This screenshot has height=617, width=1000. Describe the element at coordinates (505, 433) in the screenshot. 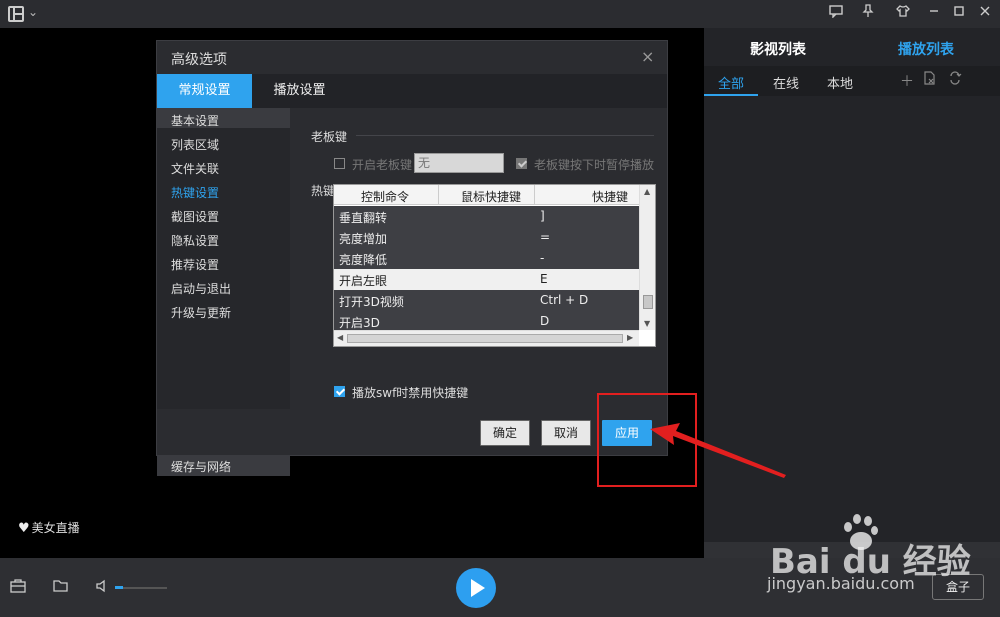

I see `ok-button: 确定` at that location.